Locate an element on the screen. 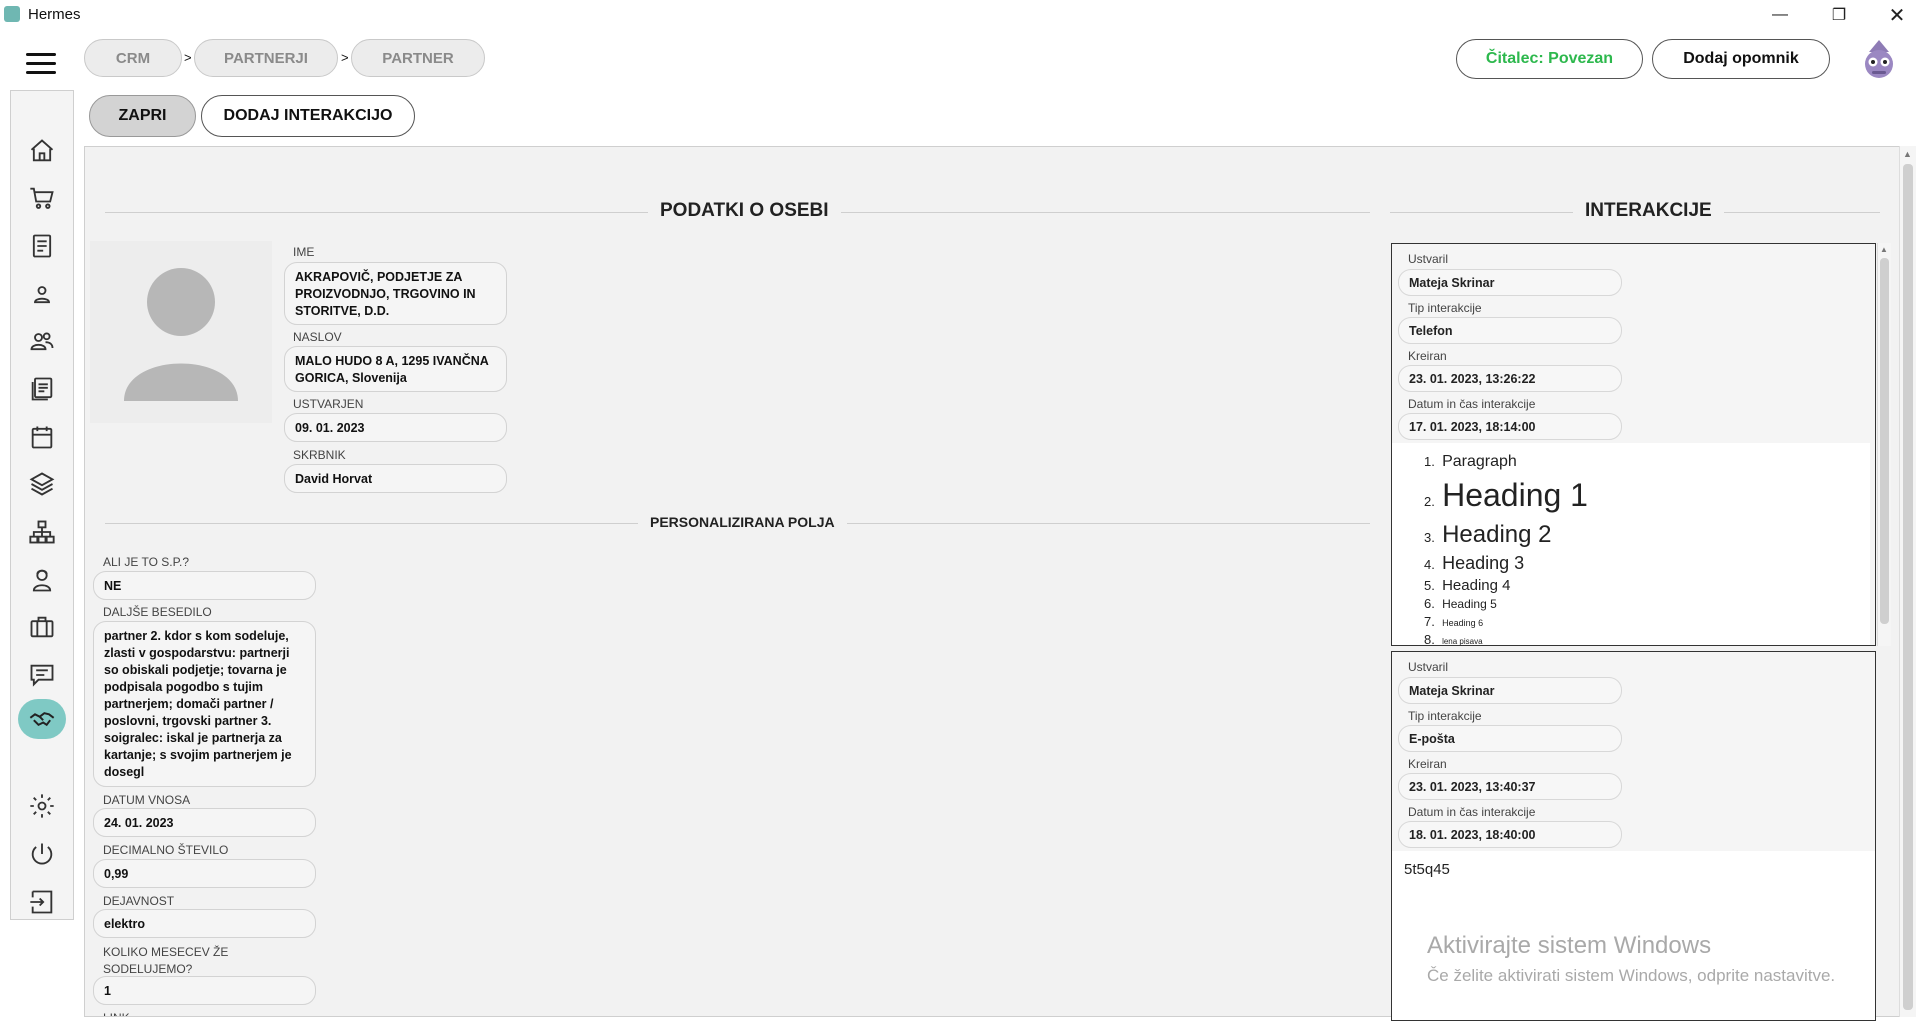 This screenshot has width=1917, height=1028. created-at-field: 23. 01. 2023, 13:26:22 is located at coordinates (1510, 378).